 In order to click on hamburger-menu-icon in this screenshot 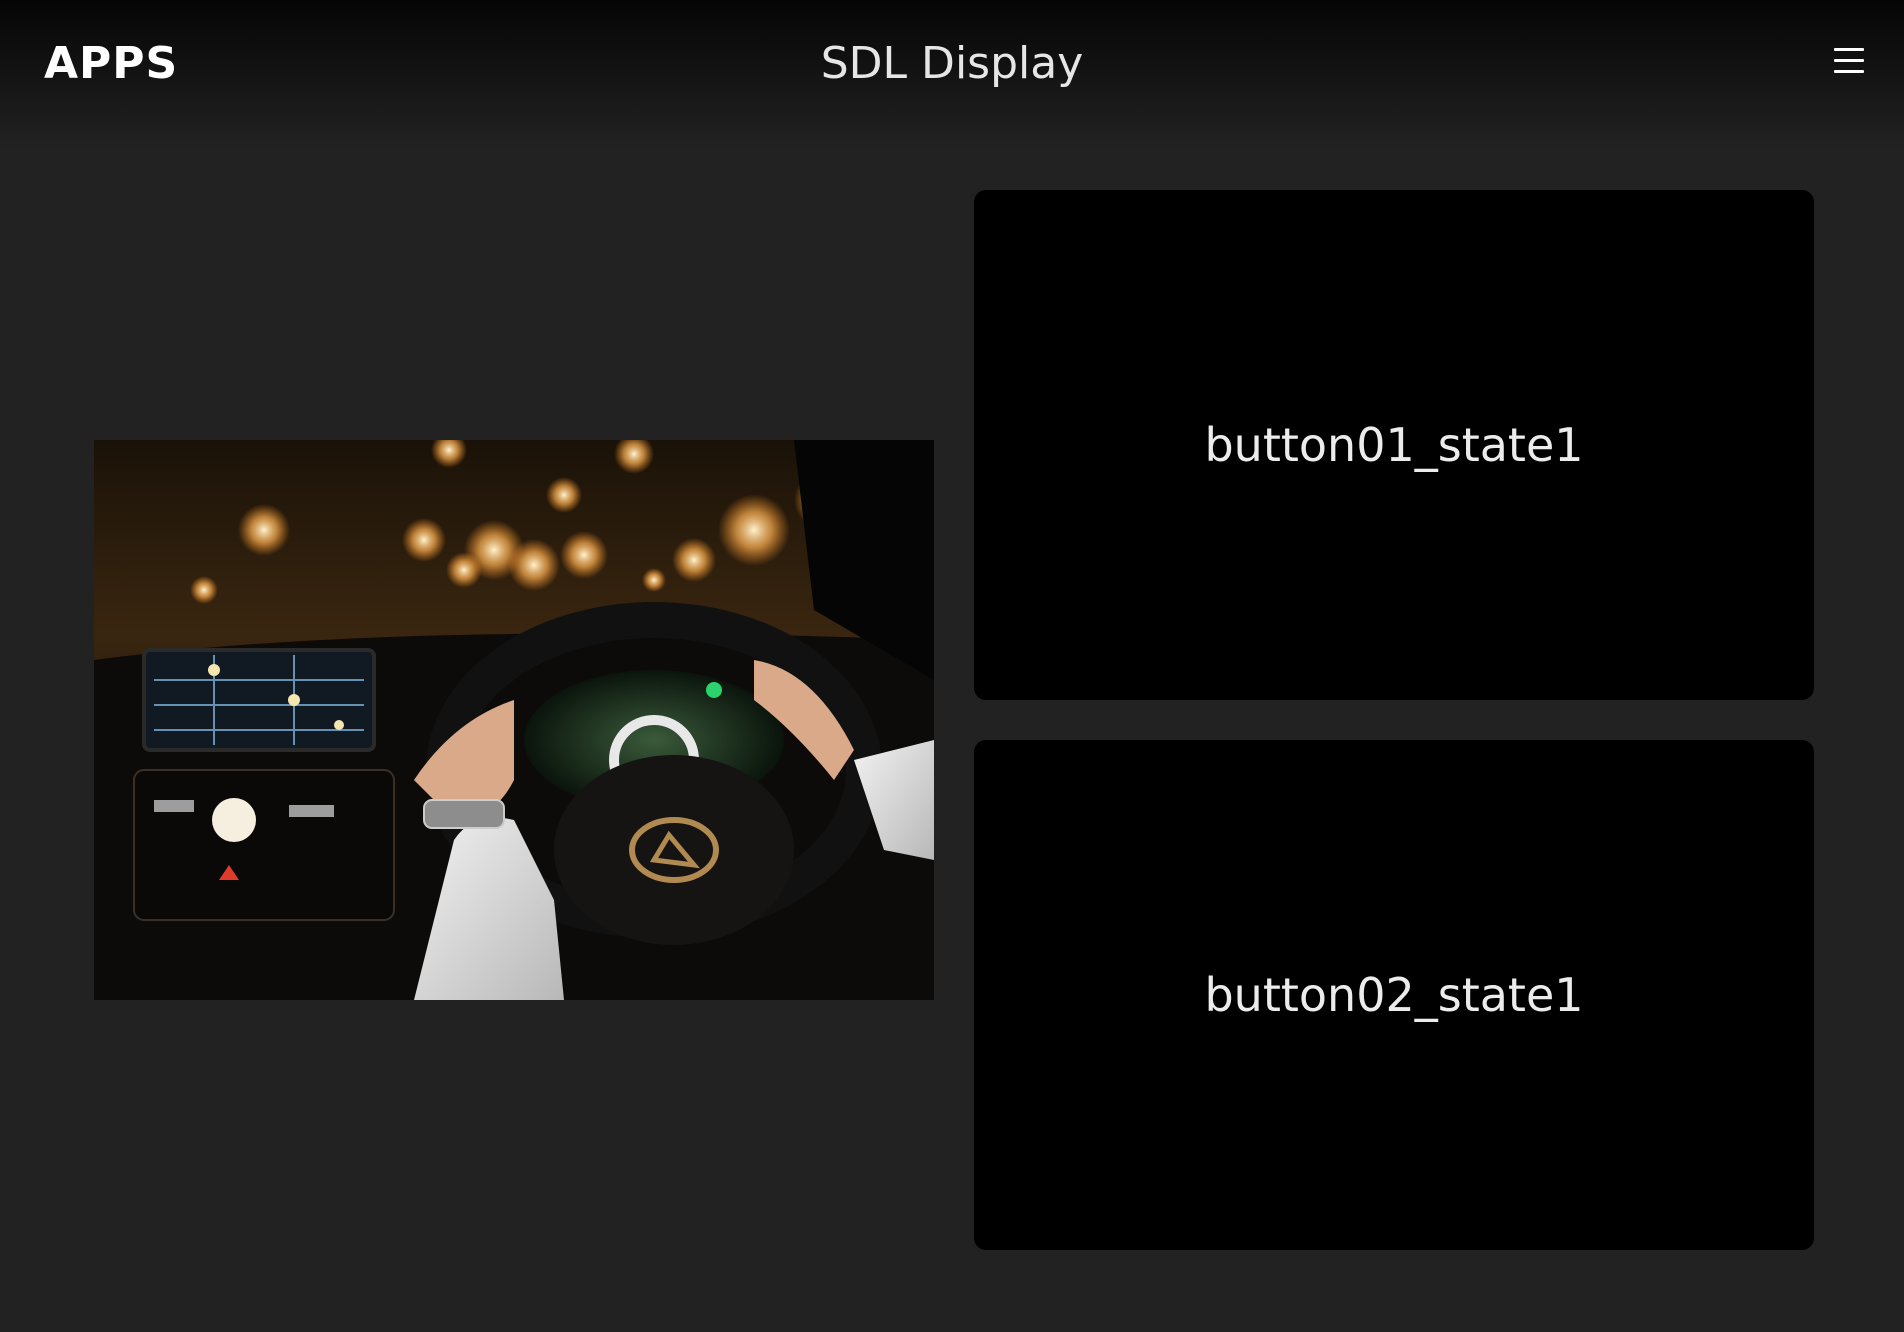, I will do `click(1849, 61)`.